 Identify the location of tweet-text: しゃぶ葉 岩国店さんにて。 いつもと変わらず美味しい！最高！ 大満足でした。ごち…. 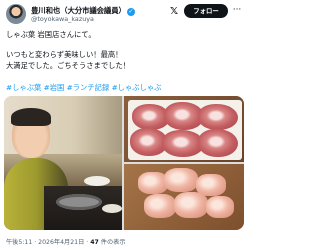
(68, 50).